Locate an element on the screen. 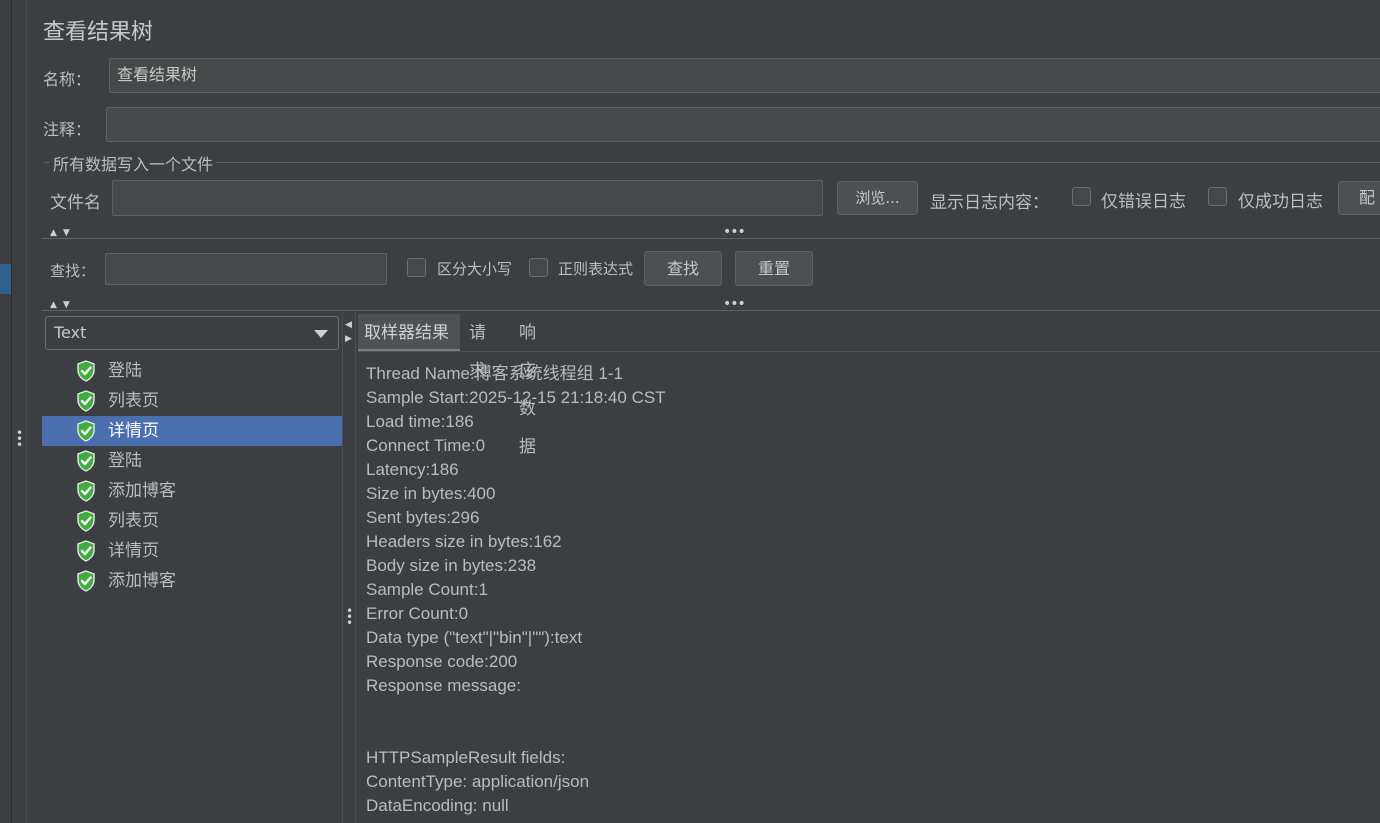 This screenshot has width=1380, height=823. left-splitter: • • • is located at coordinates (20, 411).